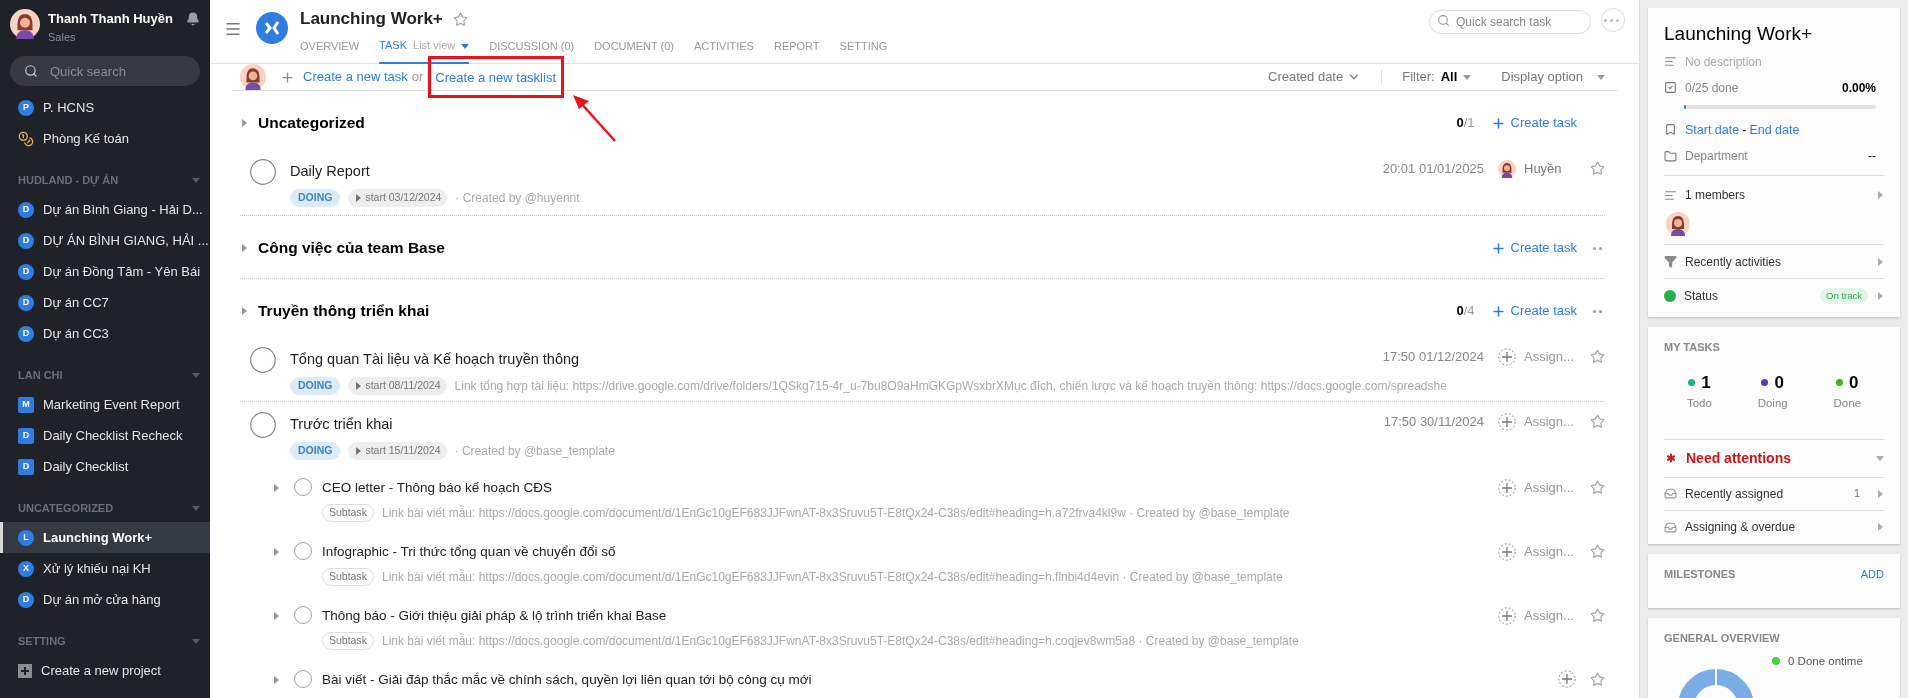  Describe the element at coordinates (1510, 22) in the screenshot. I see `search-task-field: Quick search task` at that location.